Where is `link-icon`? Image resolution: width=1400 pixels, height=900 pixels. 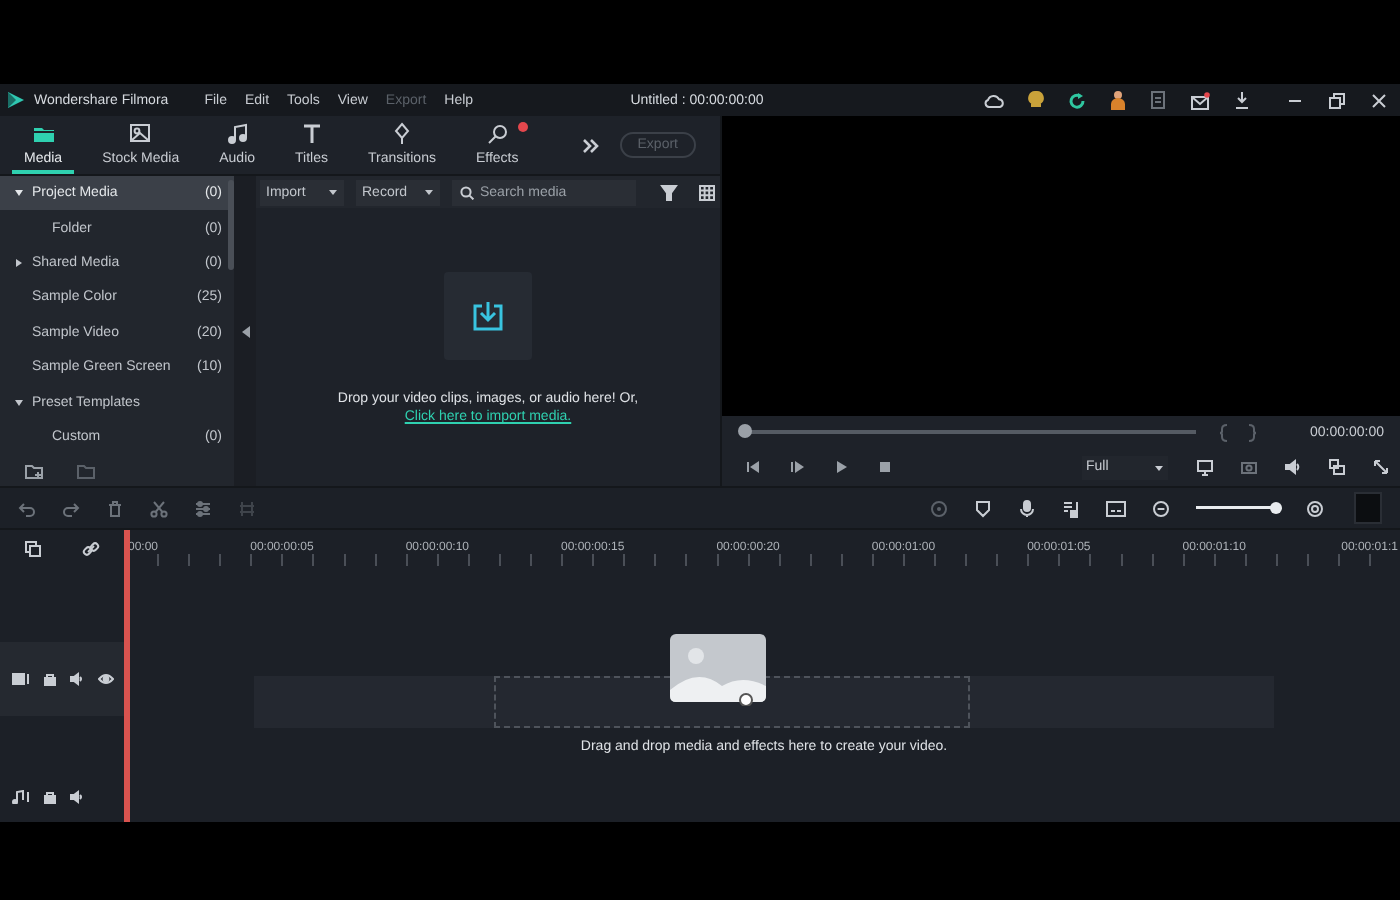 link-icon is located at coordinates (91, 548).